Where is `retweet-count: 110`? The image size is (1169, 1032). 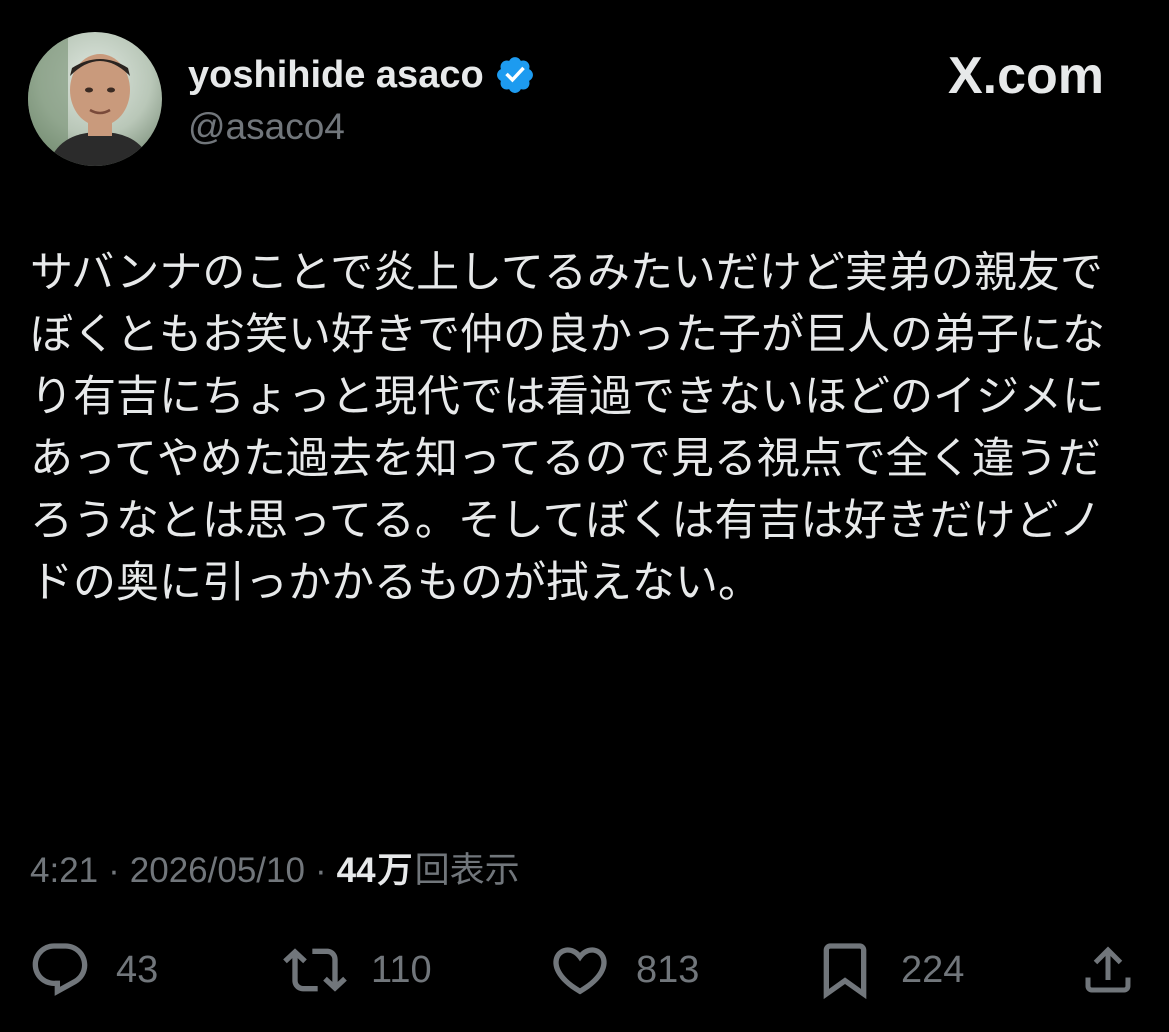 retweet-count: 110 is located at coordinates (401, 969).